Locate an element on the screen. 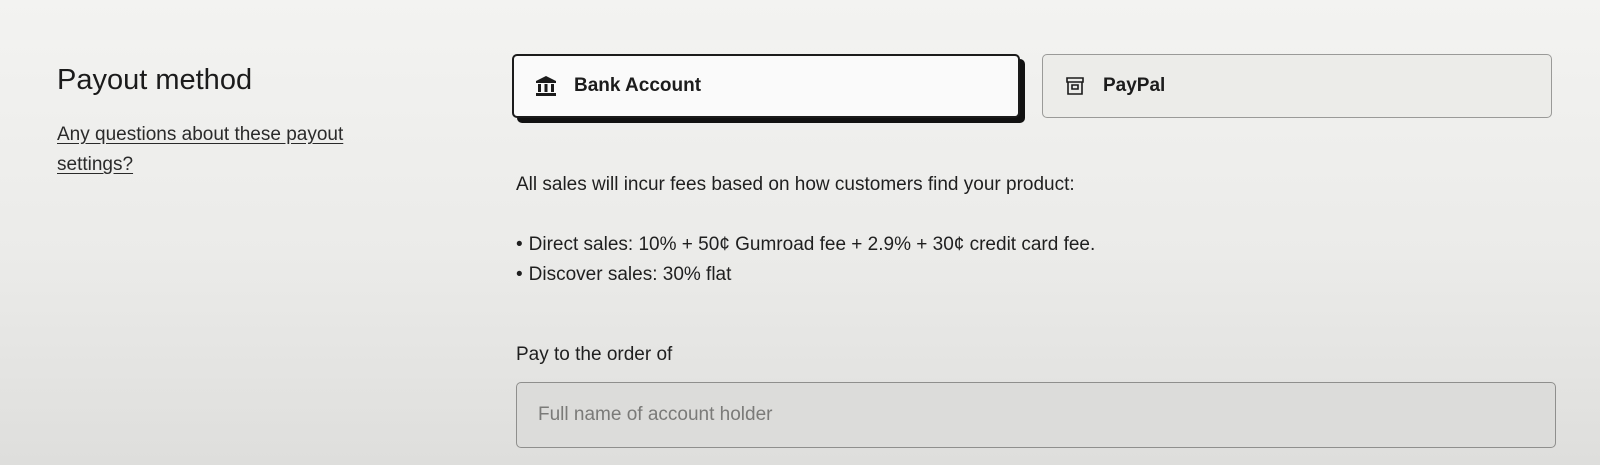 The width and height of the screenshot is (1600, 465). account-holder-name-input is located at coordinates (1036, 415).